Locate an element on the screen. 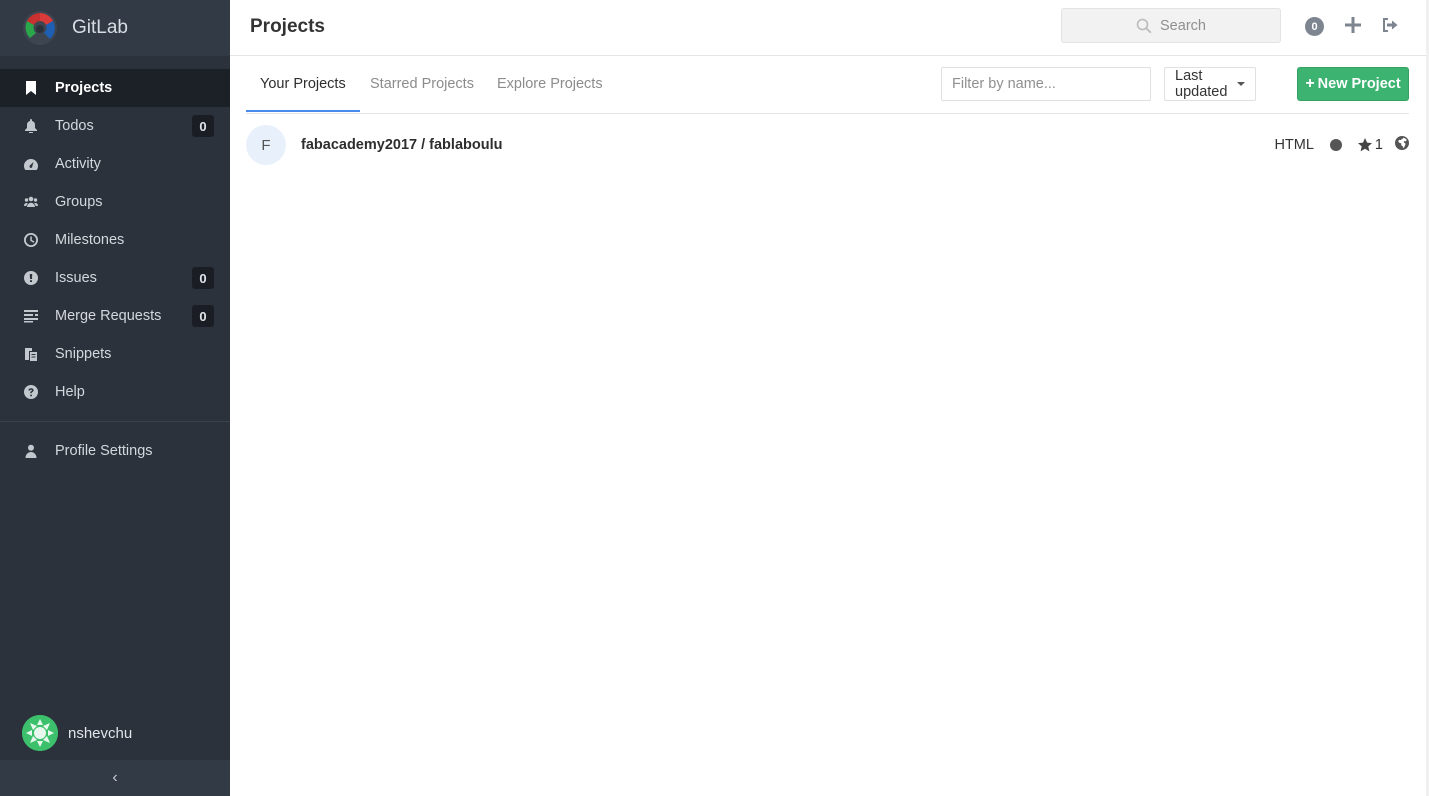 The height and width of the screenshot is (796, 1429). star-count: 1 is located at coordinates (1378, 145).